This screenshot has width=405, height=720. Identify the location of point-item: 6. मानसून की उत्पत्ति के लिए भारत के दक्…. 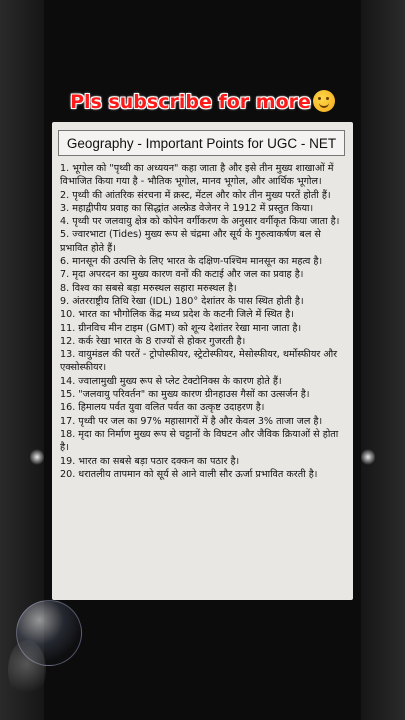
(191, 262).